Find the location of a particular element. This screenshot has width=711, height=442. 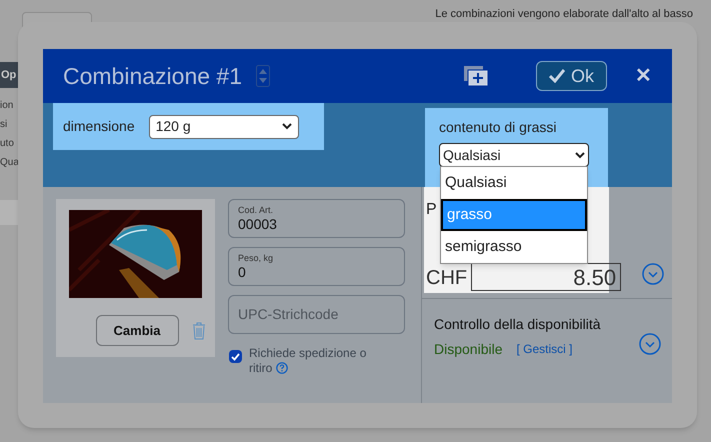

fat-select: Qualsiasi is located at coordinates (514, 155).